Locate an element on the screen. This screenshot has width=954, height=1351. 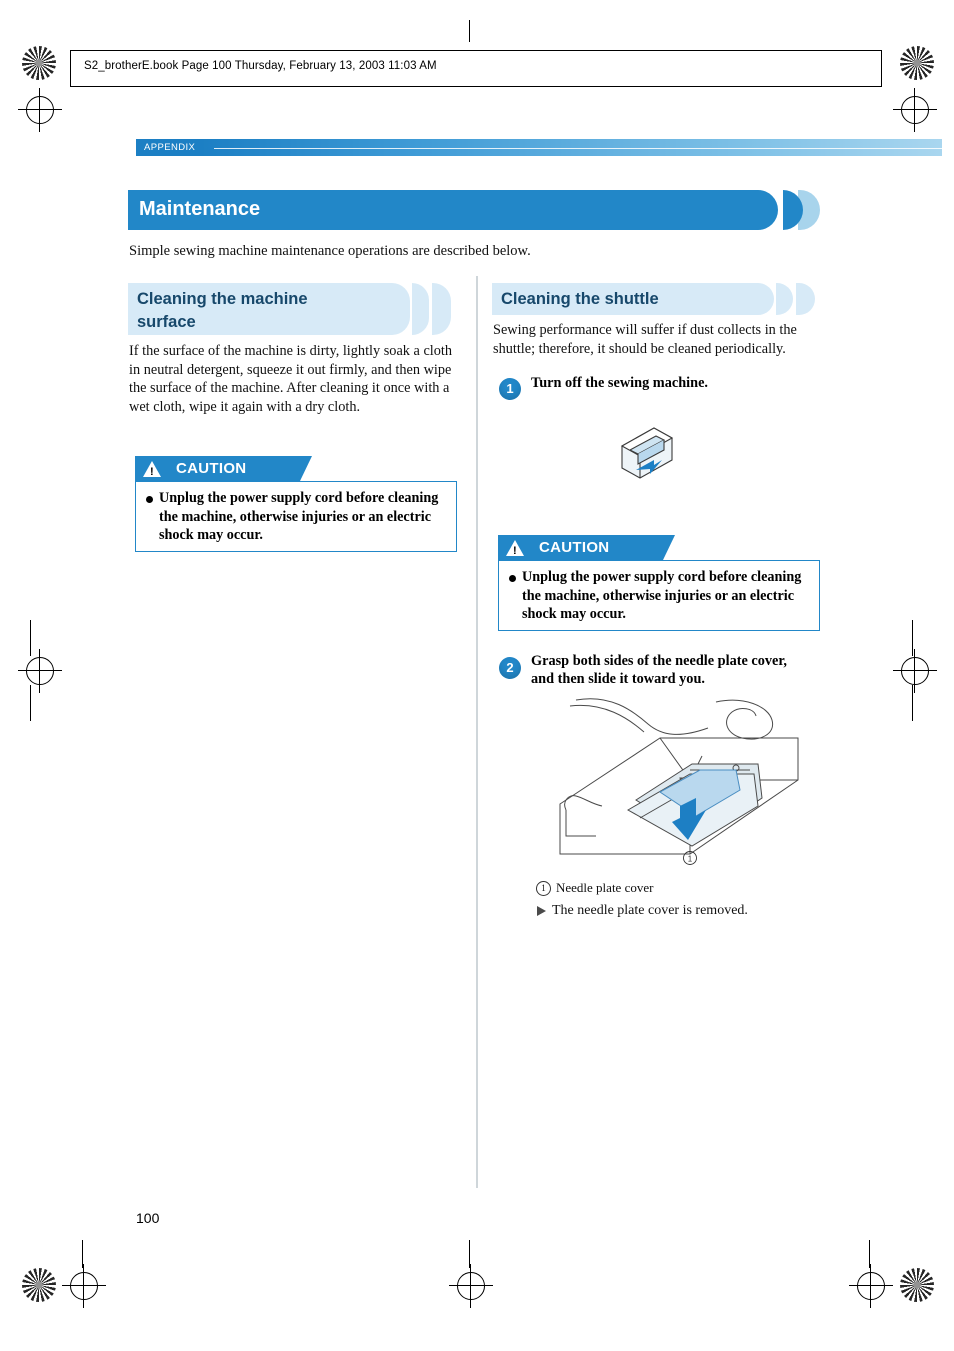
registration-crosshair-left-top is located at coordinates (40, 110).